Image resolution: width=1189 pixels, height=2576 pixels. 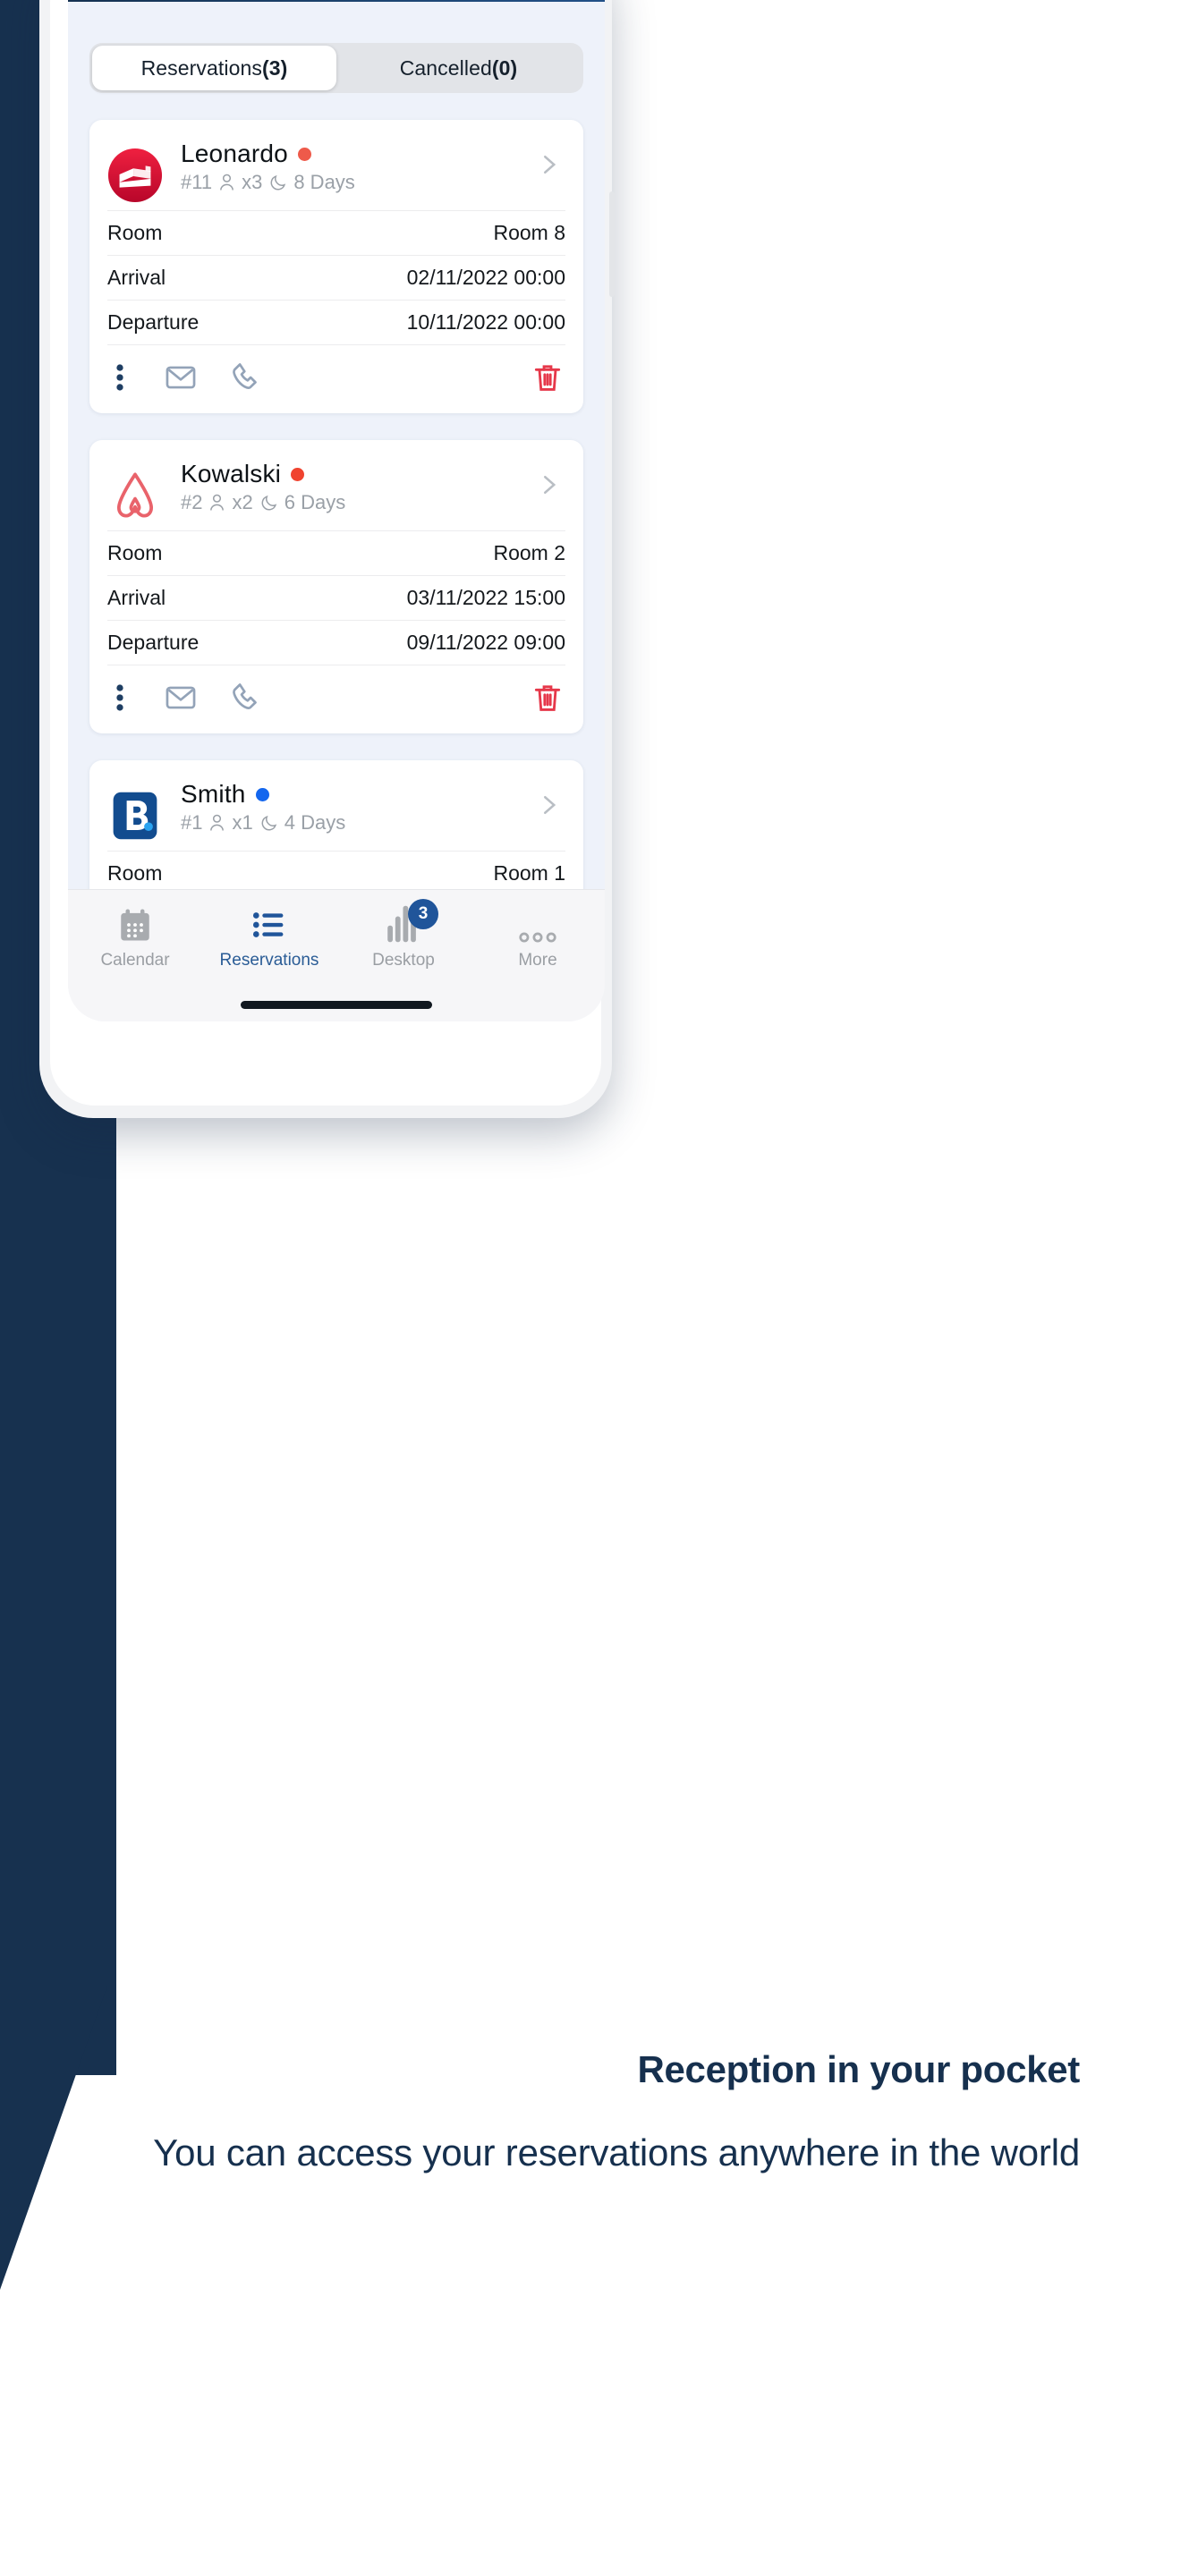 I want to click on nav-item-more: More, so click(x=538, y=961).